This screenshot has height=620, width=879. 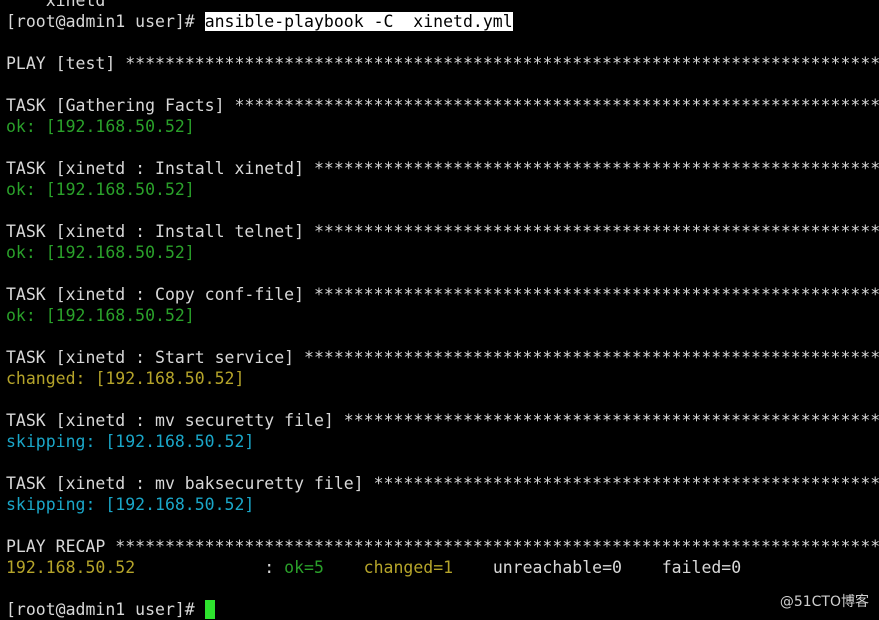 What do you see at coordinates (408, 567) in the screenshot?
I see `recap-changed: changed=1` at bounding box center [408, 567].